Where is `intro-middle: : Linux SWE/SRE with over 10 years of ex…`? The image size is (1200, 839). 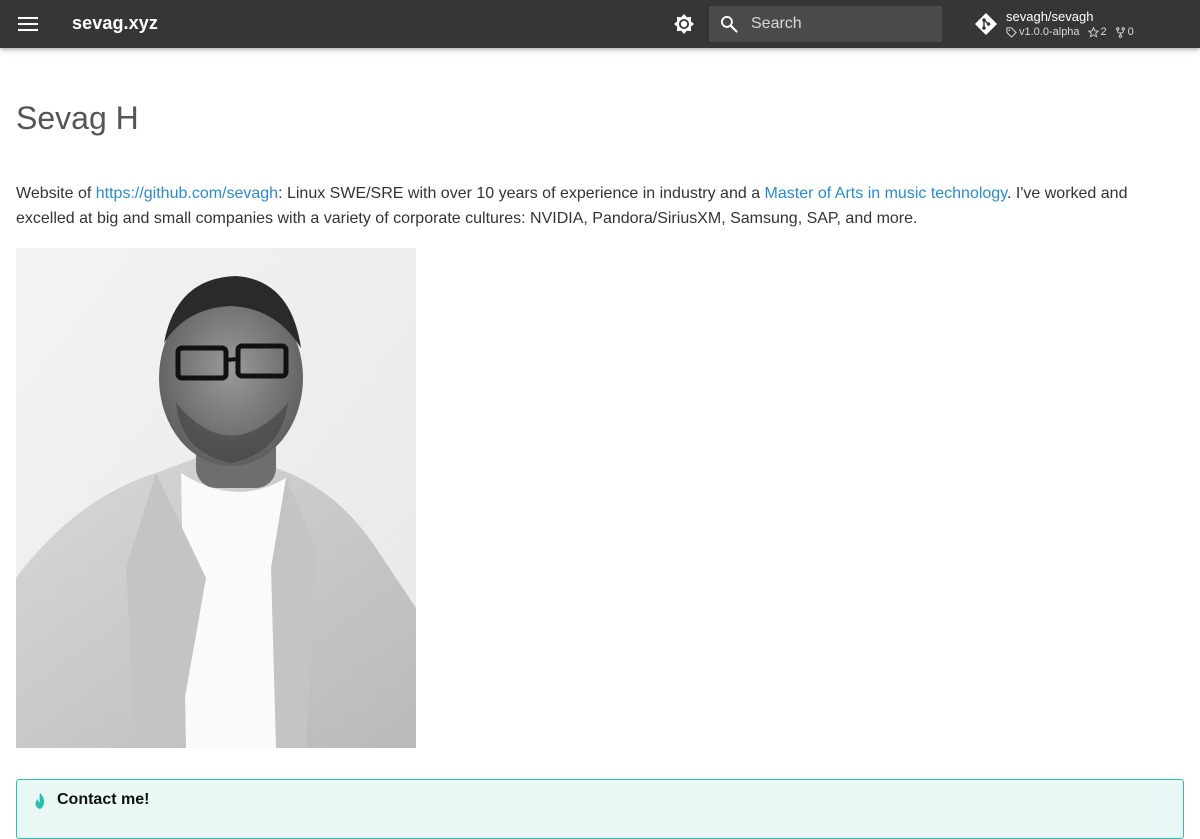
intro-middle: : Linux SWE/SRE with over 10 years of ex… is located at coordinates (521, 193).